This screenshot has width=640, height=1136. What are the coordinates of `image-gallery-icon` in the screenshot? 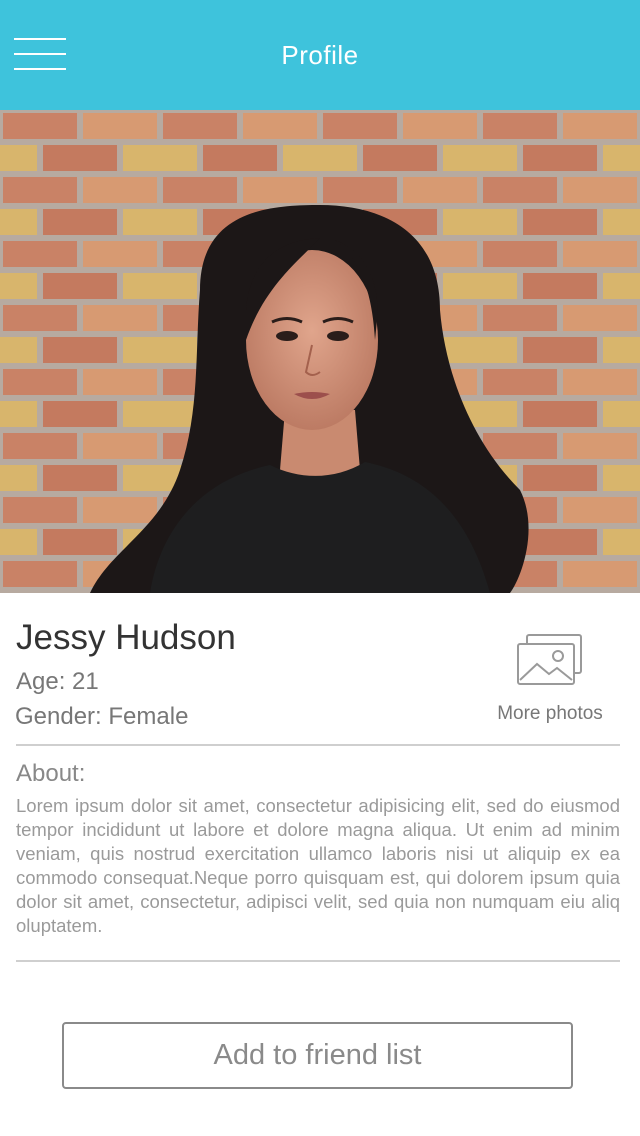 It's located at (549, 659).